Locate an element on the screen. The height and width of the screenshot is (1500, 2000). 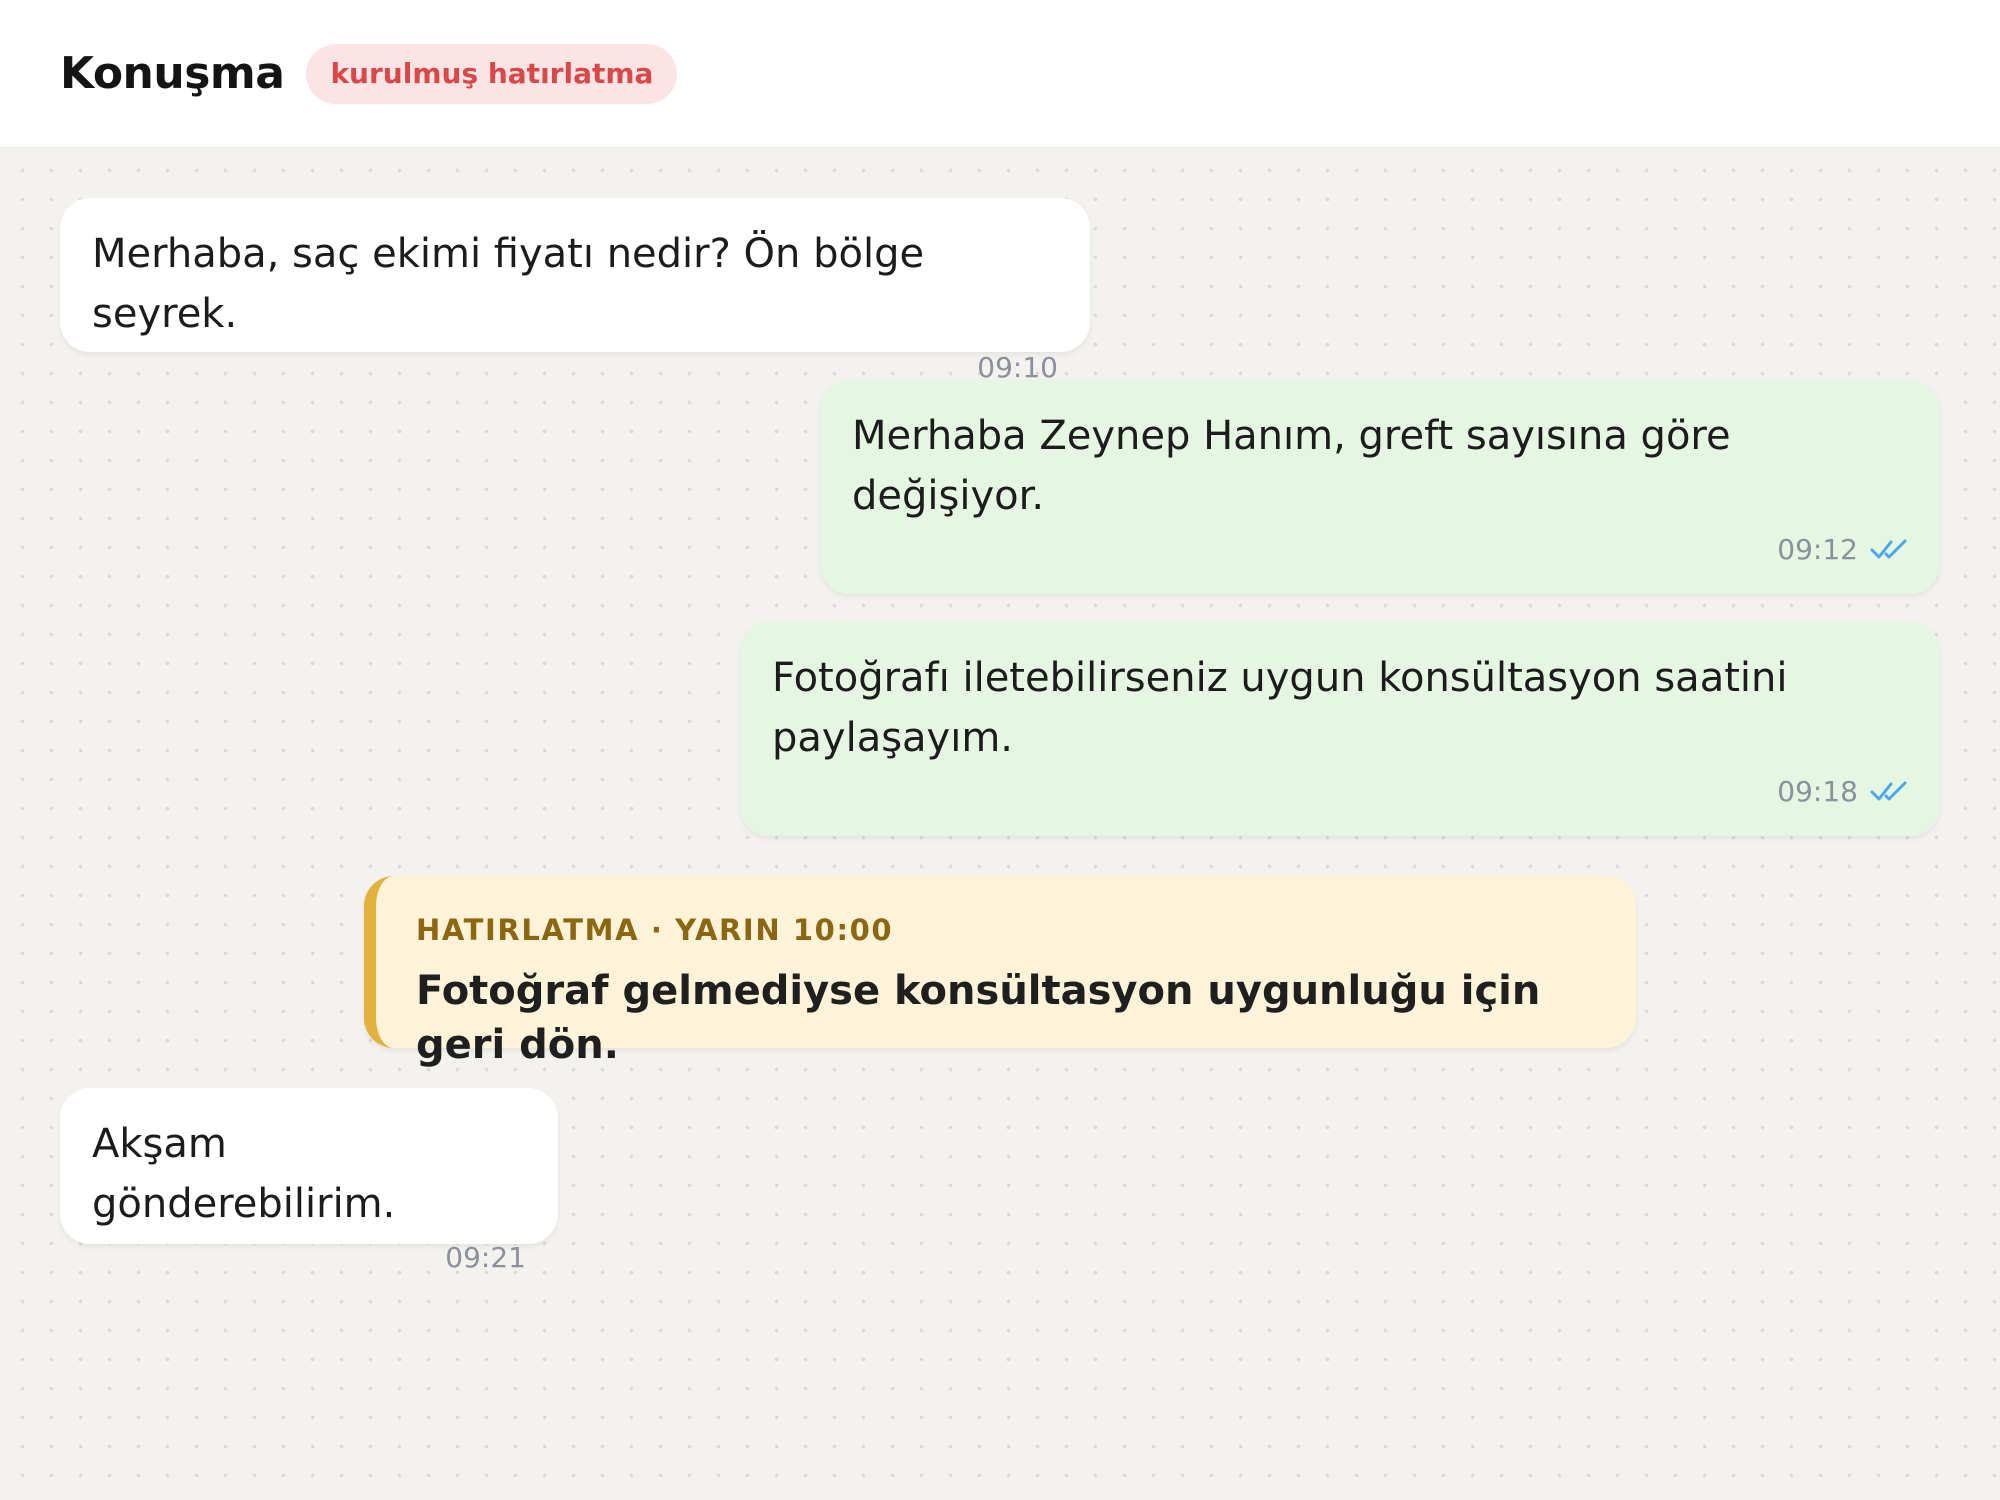
message-meta: 09:12 is located at coordinates (1380, 549).